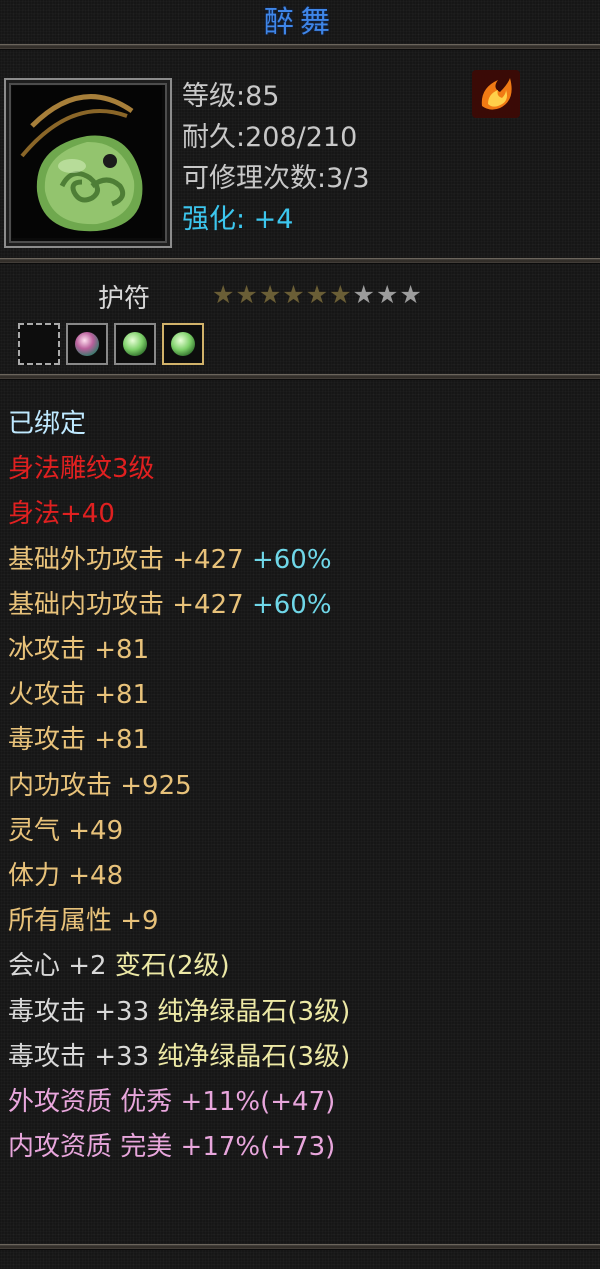  I want to click on jade-pendant-icon, so click(87, 162).